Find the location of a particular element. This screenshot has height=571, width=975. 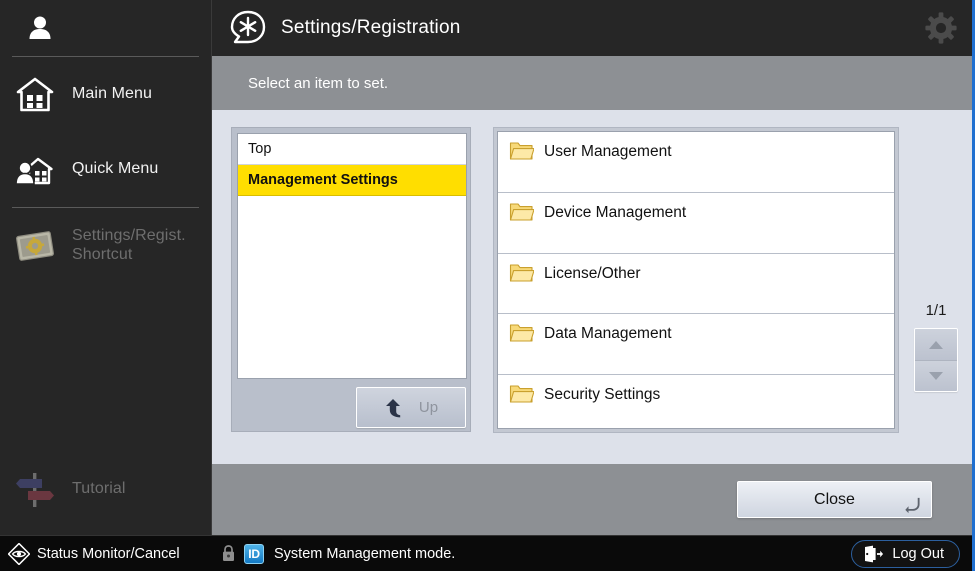

logout-button-label: Log Out is located at coordinates (918, 554).